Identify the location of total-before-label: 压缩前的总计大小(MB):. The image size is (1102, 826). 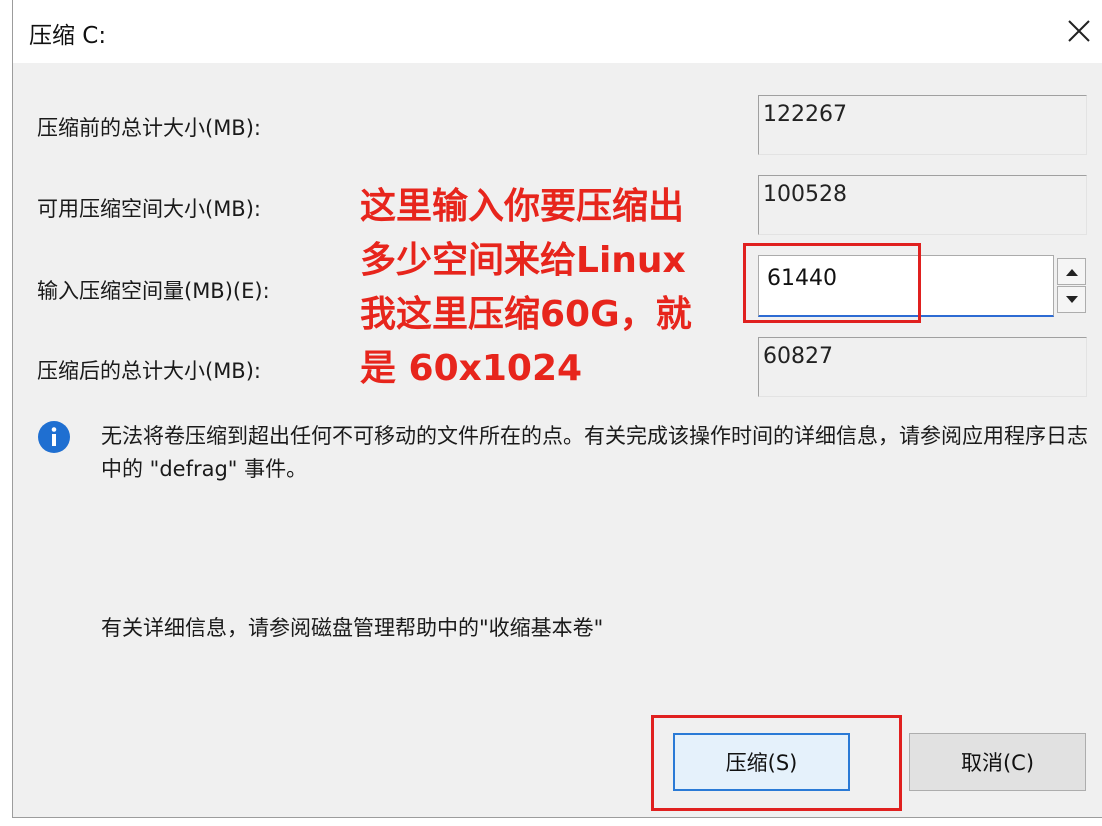
(149, 128).